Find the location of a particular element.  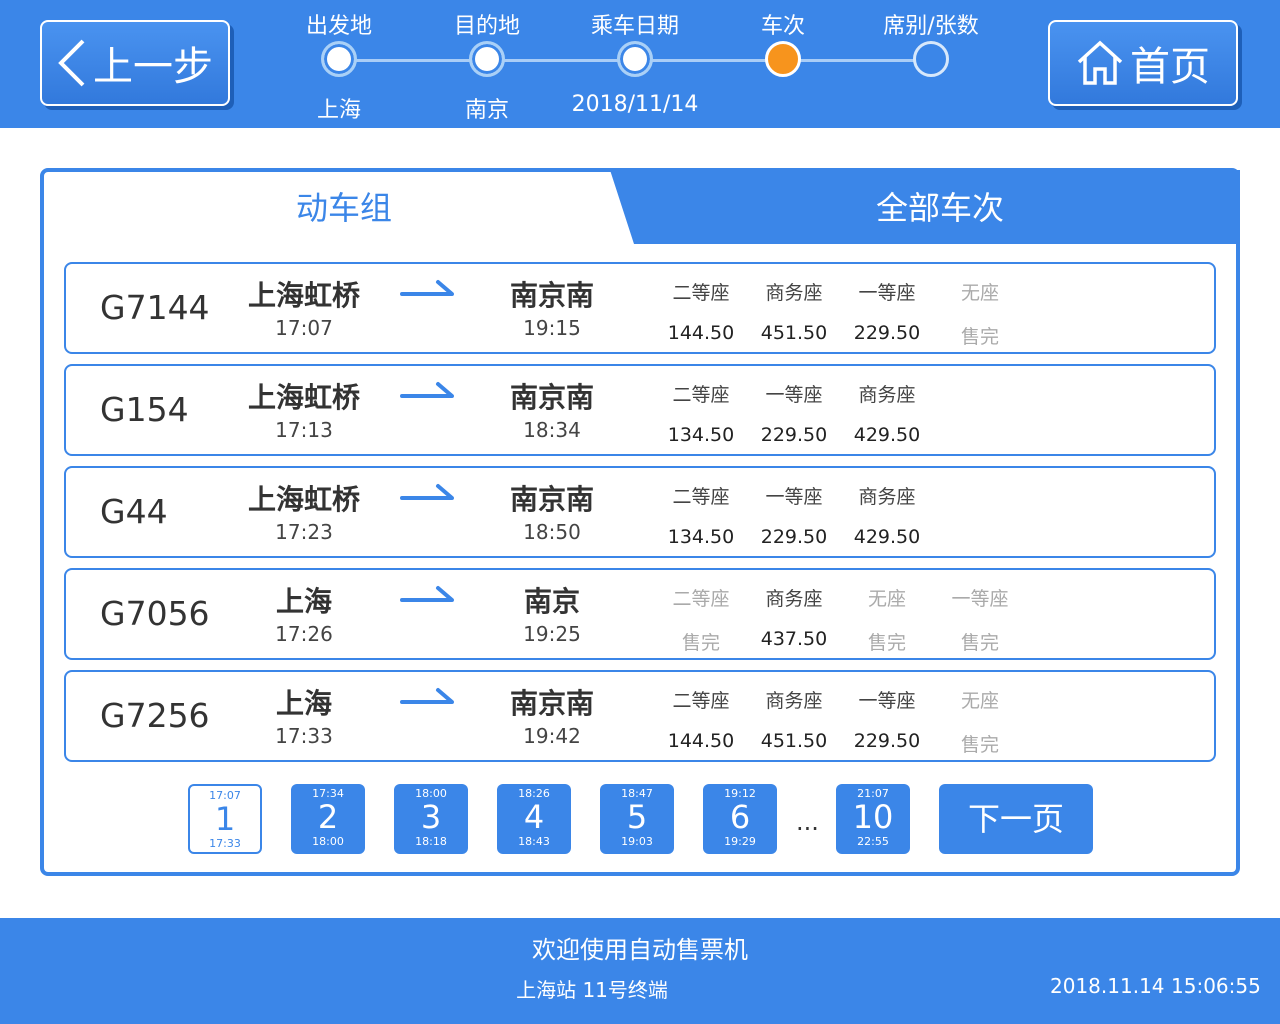

back-button-label: 上一步 is located at coordinates (153, 67).